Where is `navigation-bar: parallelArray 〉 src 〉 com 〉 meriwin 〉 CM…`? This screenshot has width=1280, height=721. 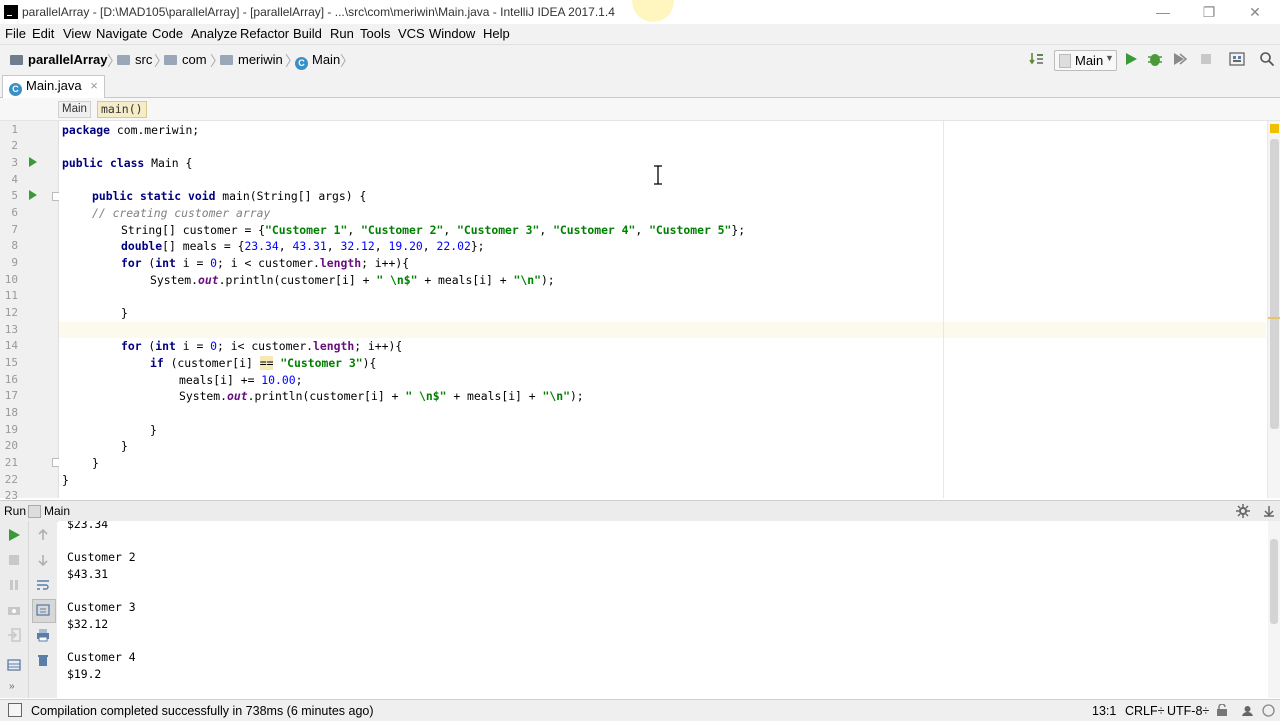
navigation-bar: parallelArray 〉 src 〉 com 〉 meriwin 〉 CM… is located at coordinates (640, 60).